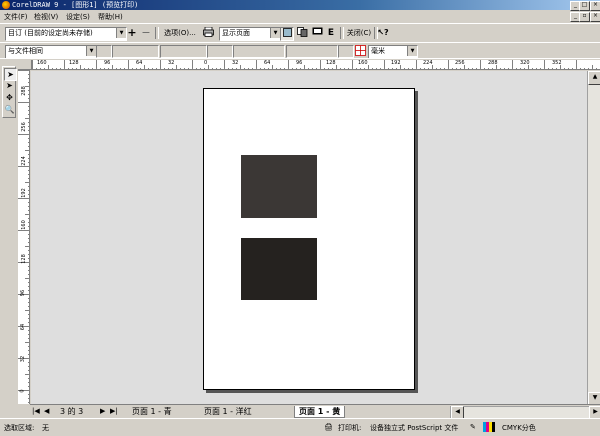  Describe the element at coordinates (9, 109) in the screenshot. I see `zoom-tool-icon: 🔍` at that location.